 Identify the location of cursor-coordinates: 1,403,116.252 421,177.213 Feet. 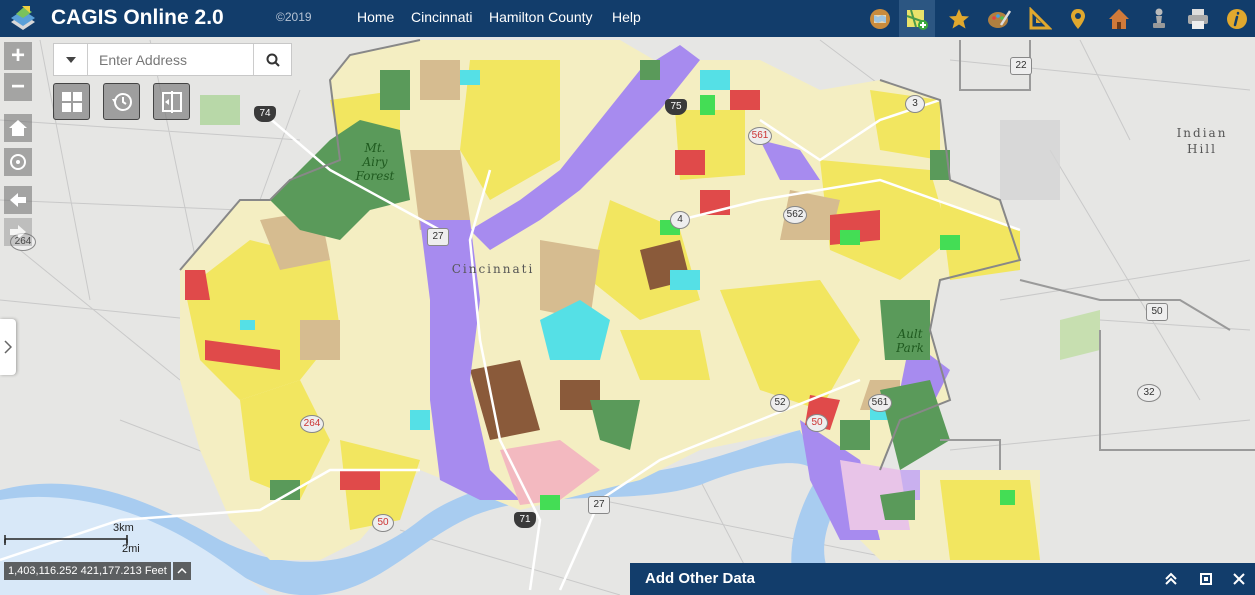
(87, 571).